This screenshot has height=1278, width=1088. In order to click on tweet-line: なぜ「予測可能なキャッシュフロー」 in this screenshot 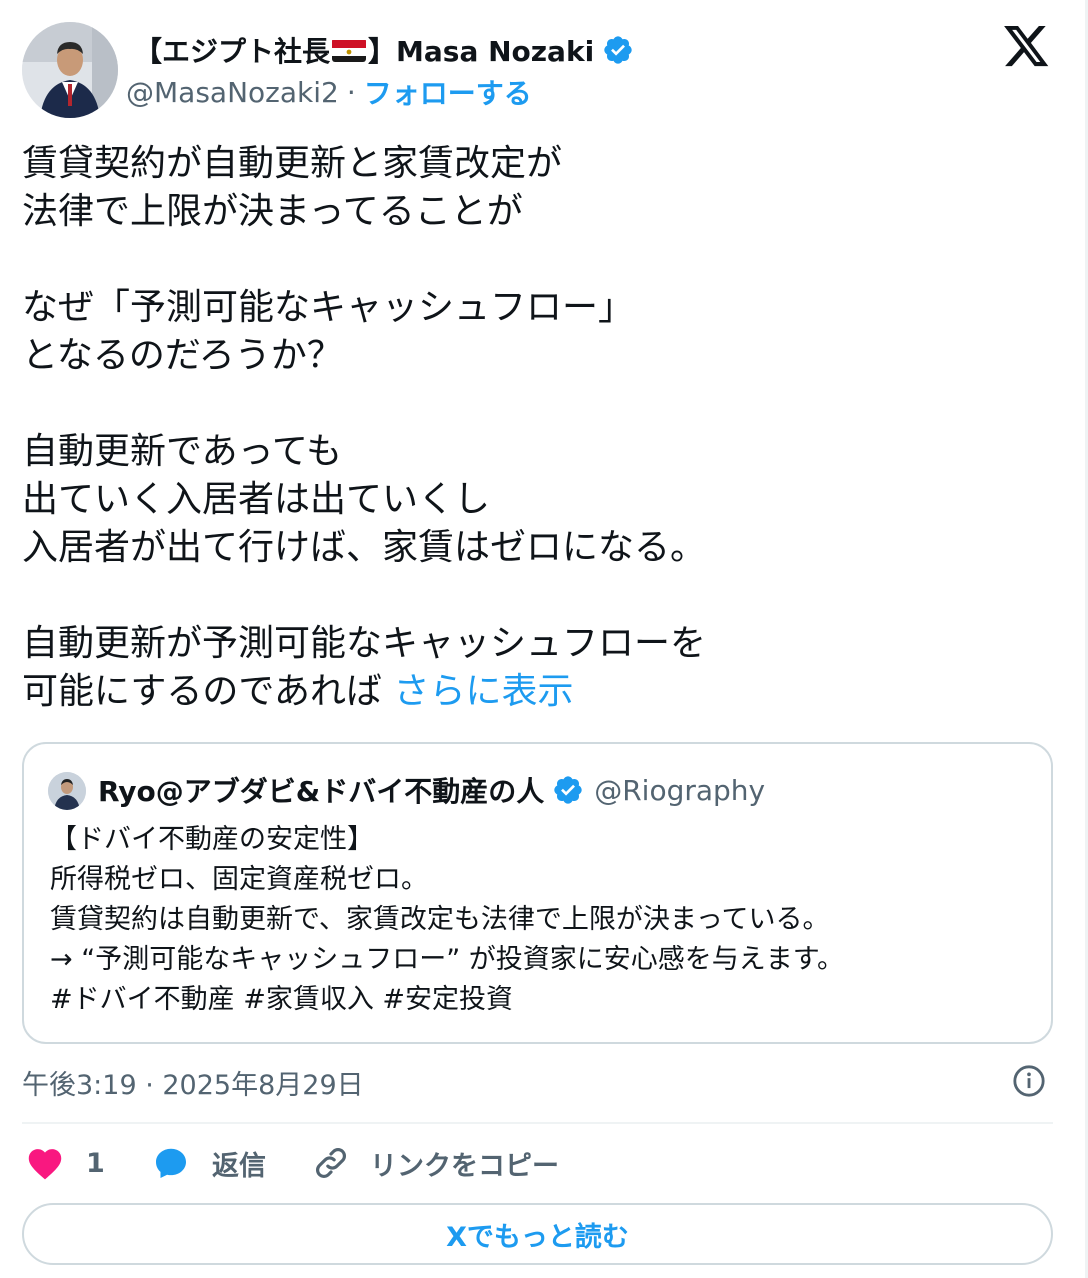, I will do `click(328, 307)`.